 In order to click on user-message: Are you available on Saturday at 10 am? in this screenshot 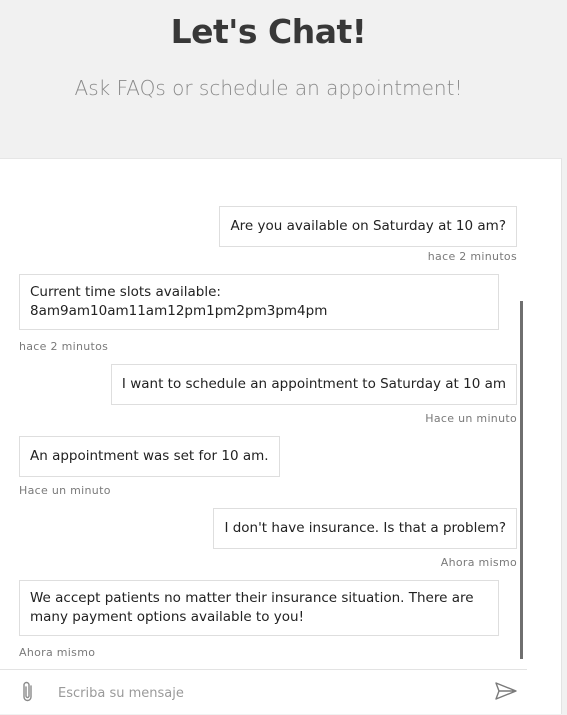, I will do `click(368, 226)`.